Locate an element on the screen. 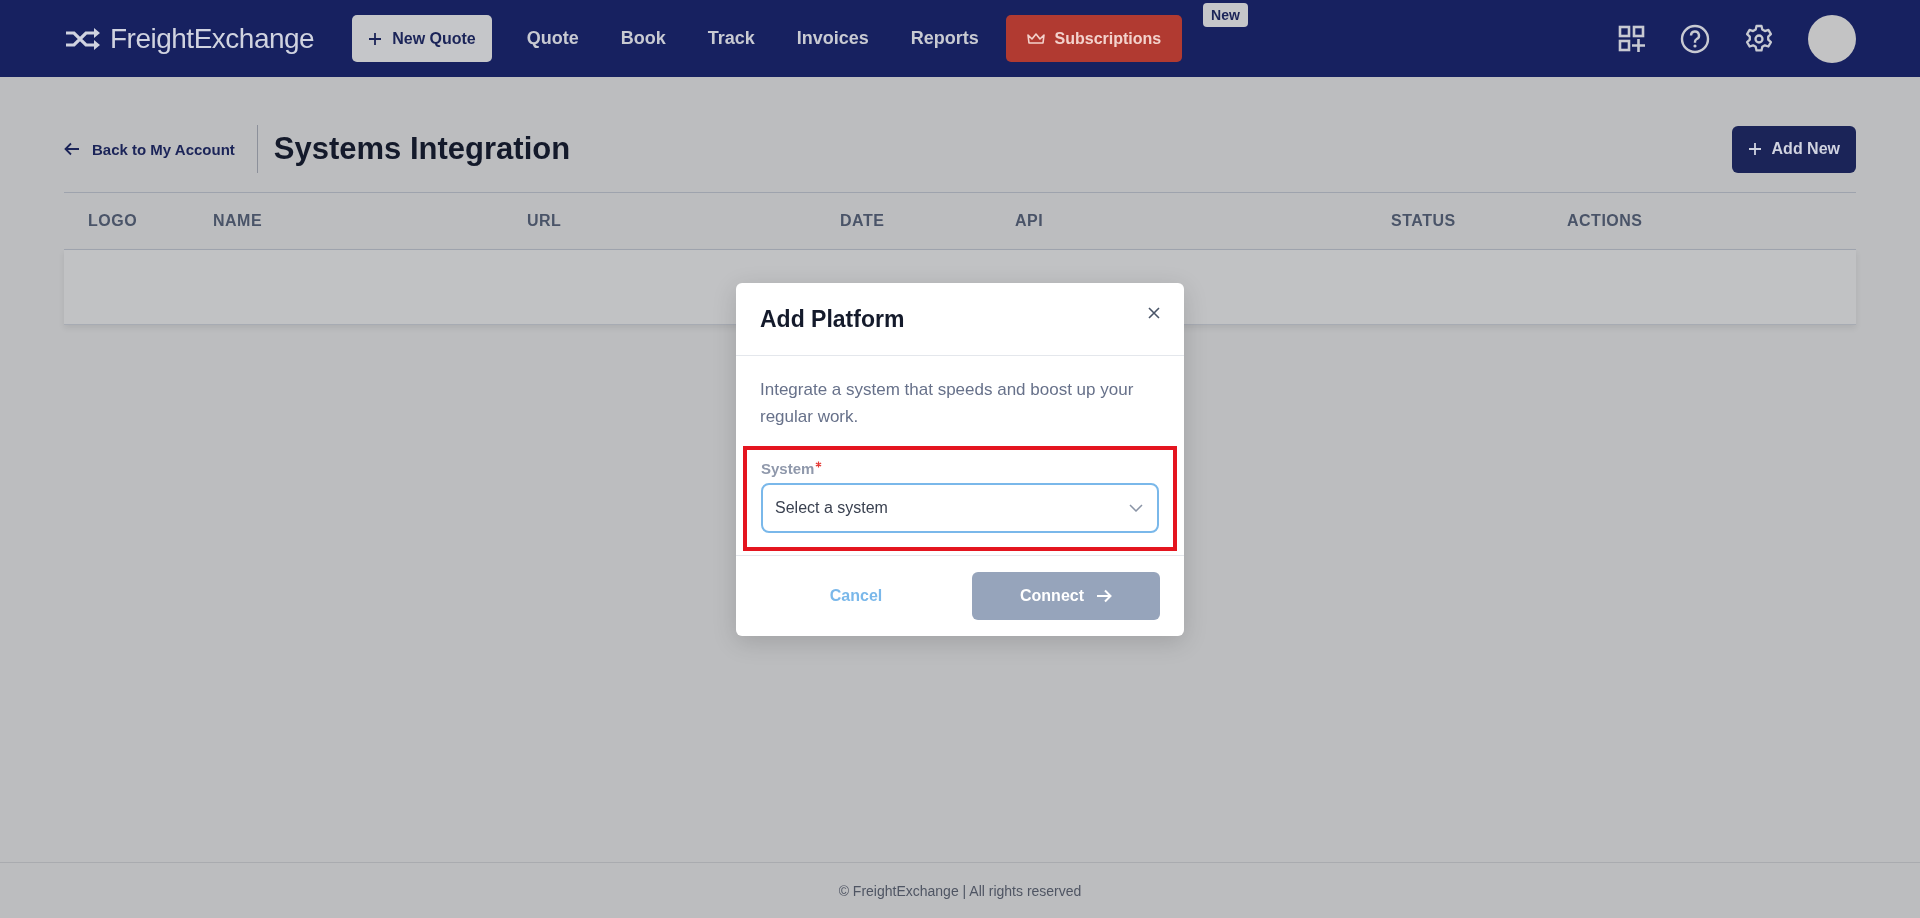 The width and height of the screenshot is (1920, 918). field-label: System is located at coordinates (788, 468).